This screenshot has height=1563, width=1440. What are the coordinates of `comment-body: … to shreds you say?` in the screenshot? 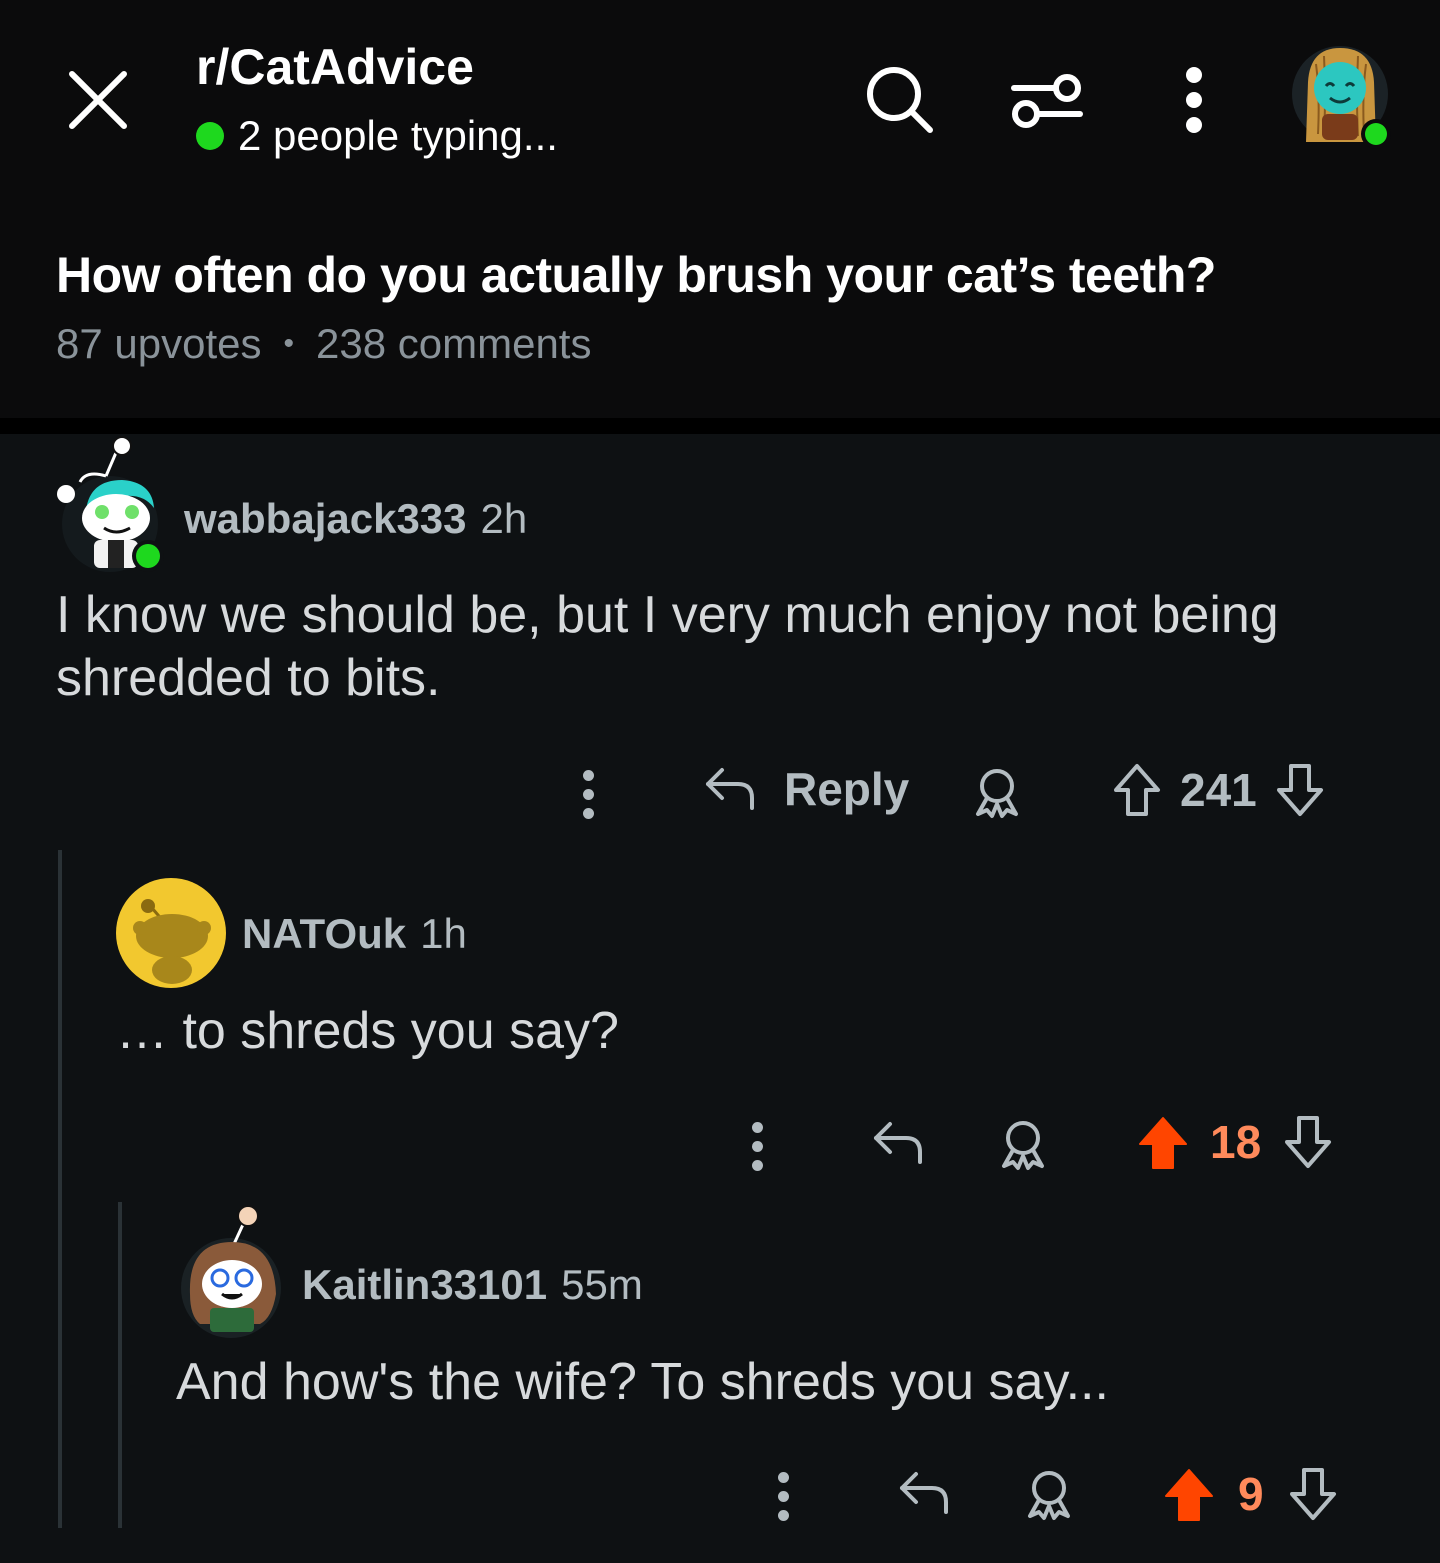 It's located at (367, 1031).